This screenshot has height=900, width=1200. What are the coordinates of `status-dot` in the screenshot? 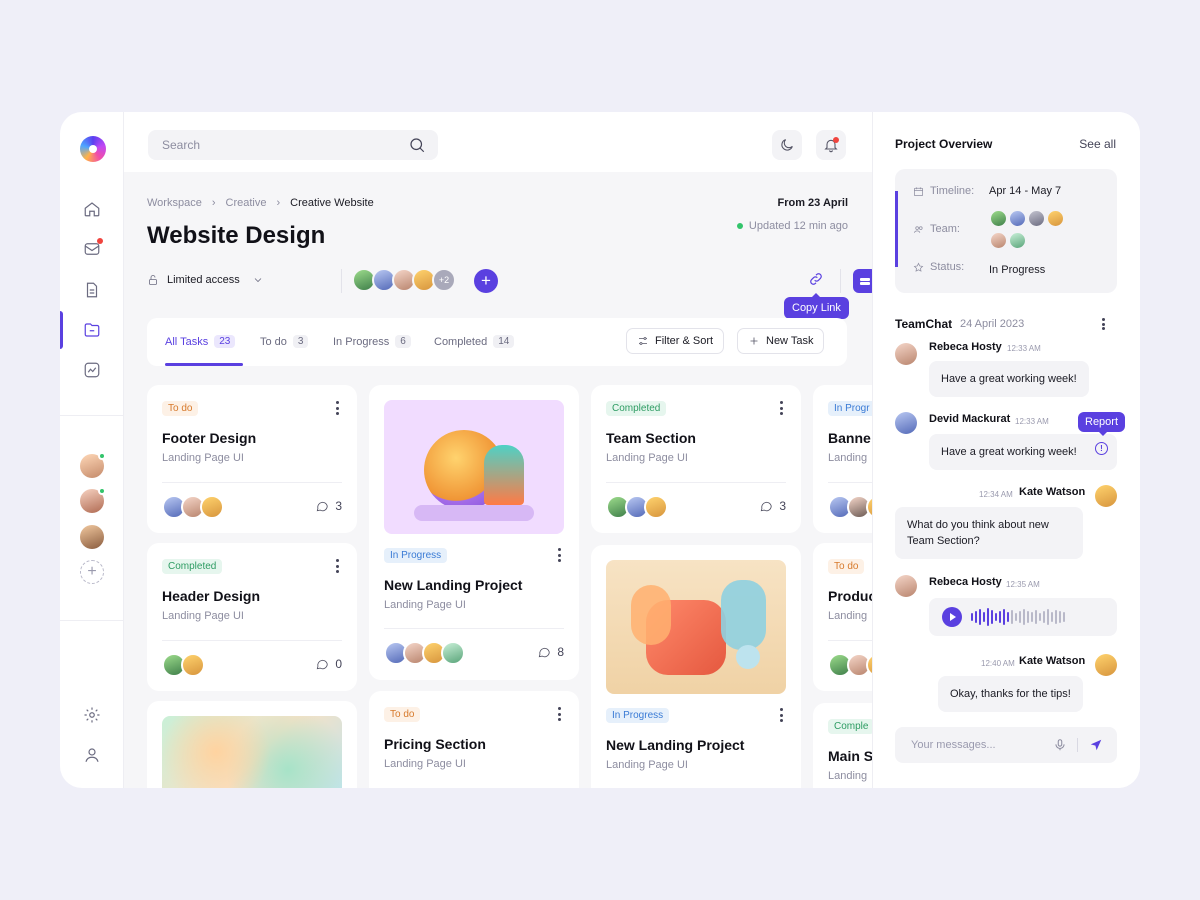 It's located at (739, 226).